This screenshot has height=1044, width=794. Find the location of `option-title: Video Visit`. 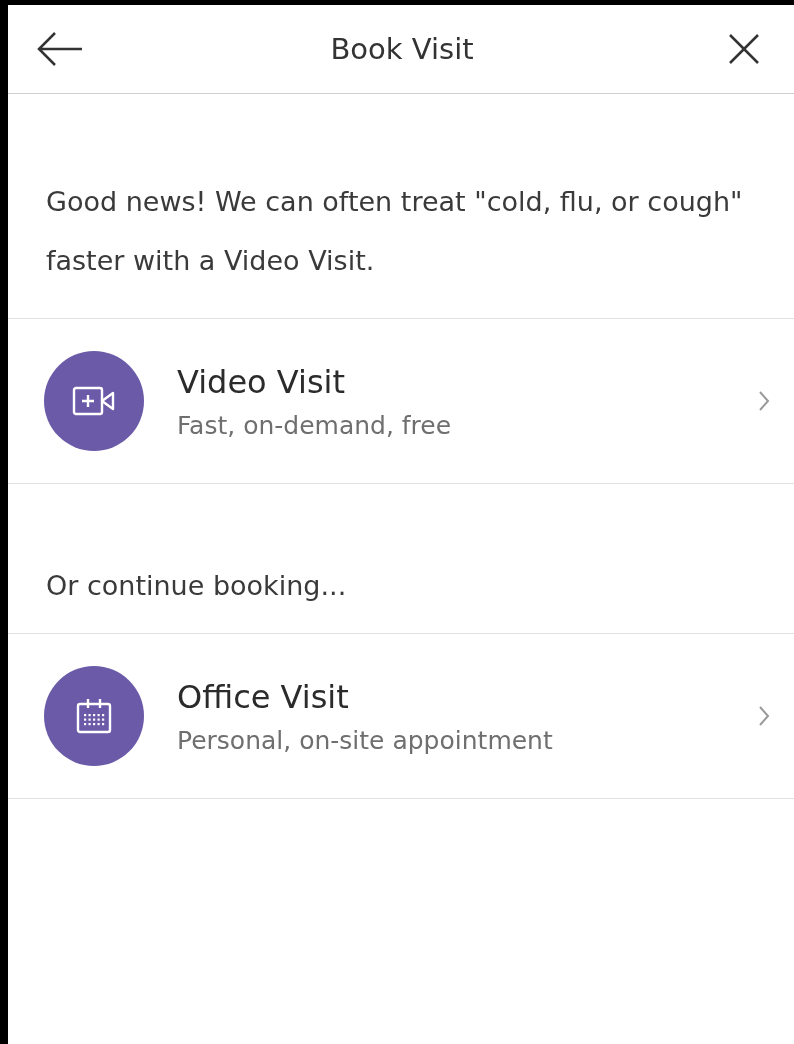

option-title: Video Visit is located at coordinates (261, 381).